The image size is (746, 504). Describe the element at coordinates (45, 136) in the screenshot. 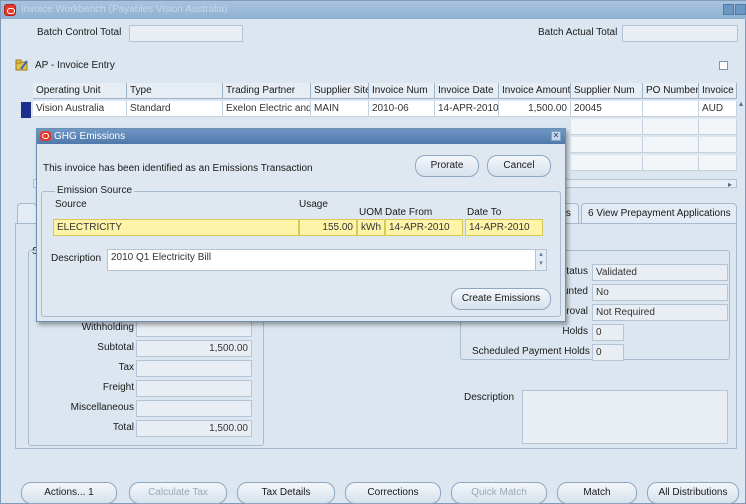

I see `oracle-dialog-icon` at that location.